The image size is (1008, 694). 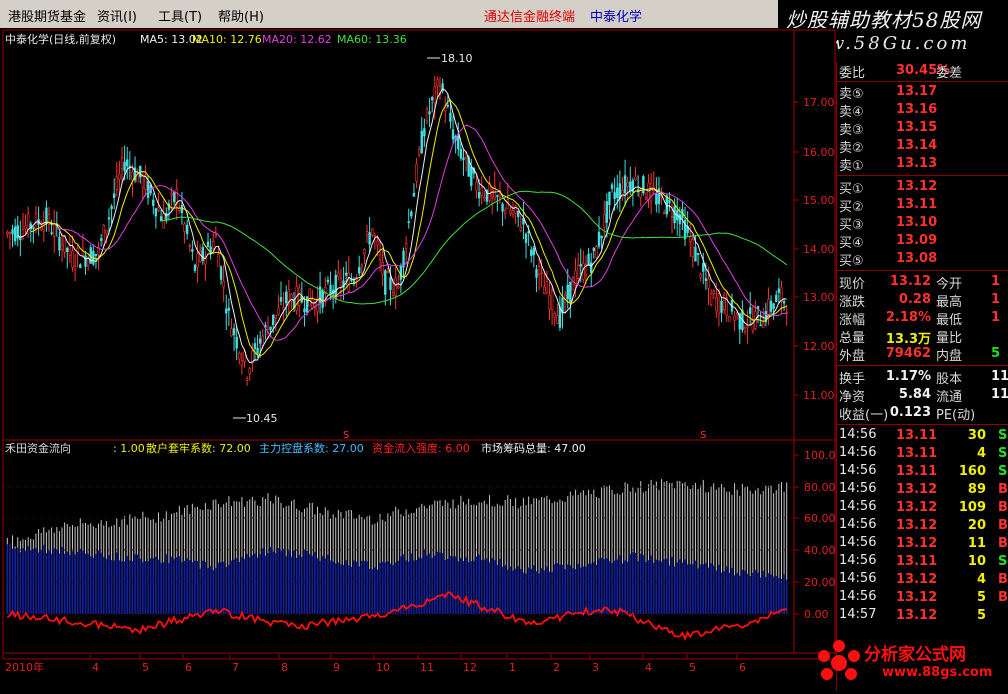 What do you see at coordinates (839, 660) in the screenshot?
I see `watermark-logo-icon` at bounding box center [839, 660].